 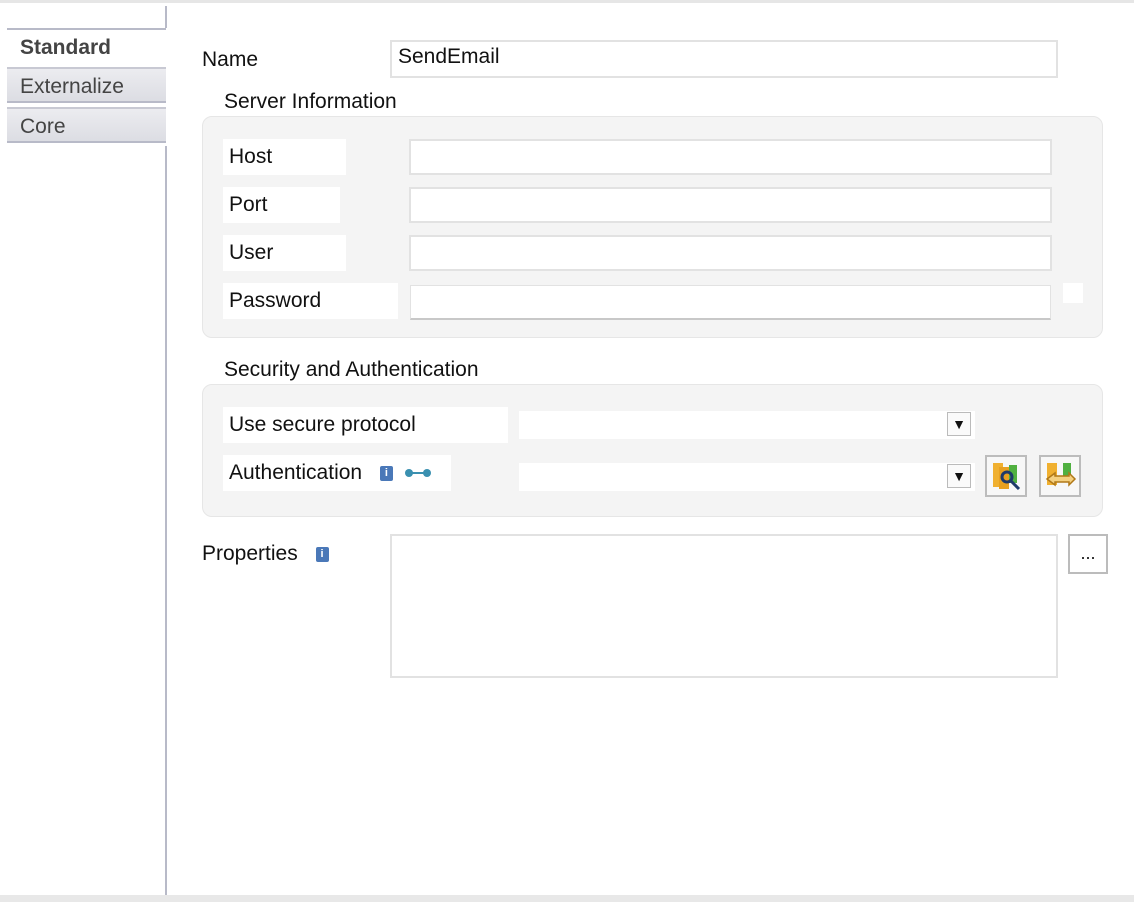 I want to click on name-input: SendEmail, so click(x=724, y=59).